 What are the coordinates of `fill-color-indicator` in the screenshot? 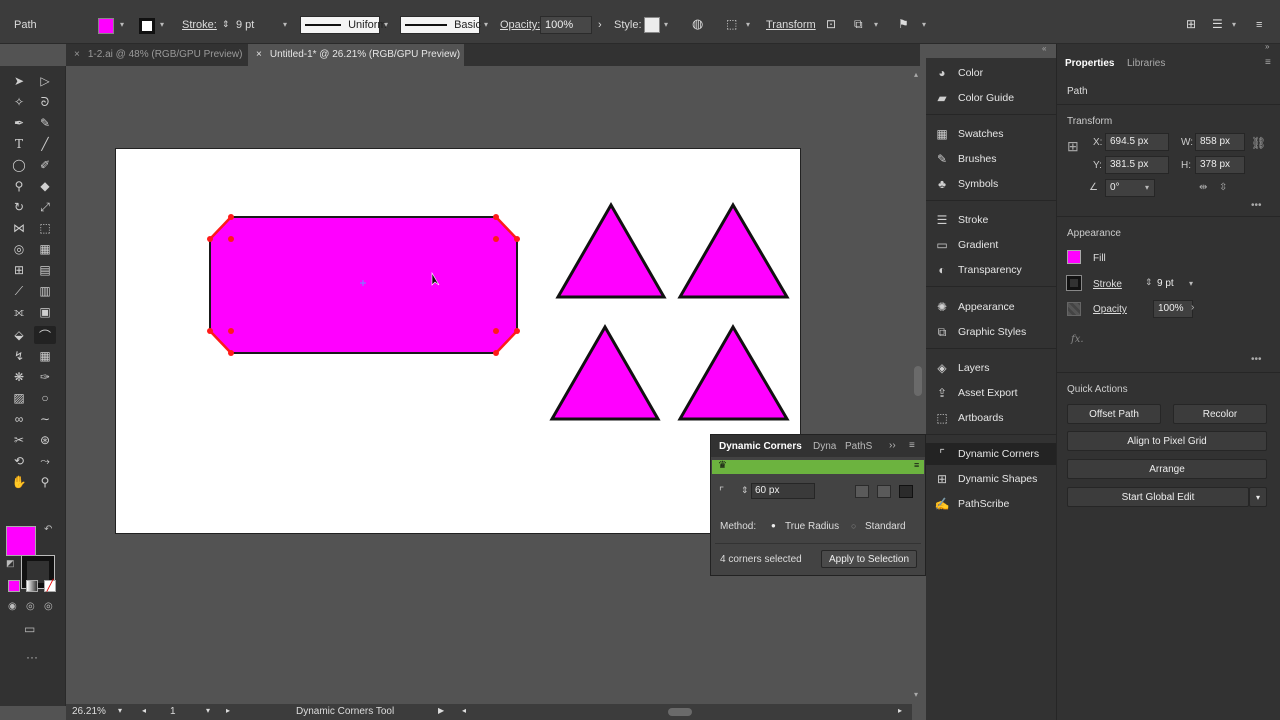 It's located at (21, 541).